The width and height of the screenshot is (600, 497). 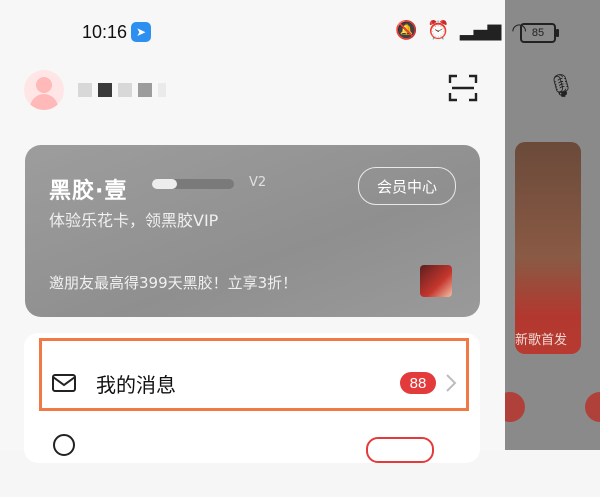 I want to click on status-icons: 🔕 ⏰ ▂▄▆ ◠, so click(x=461, y=30).